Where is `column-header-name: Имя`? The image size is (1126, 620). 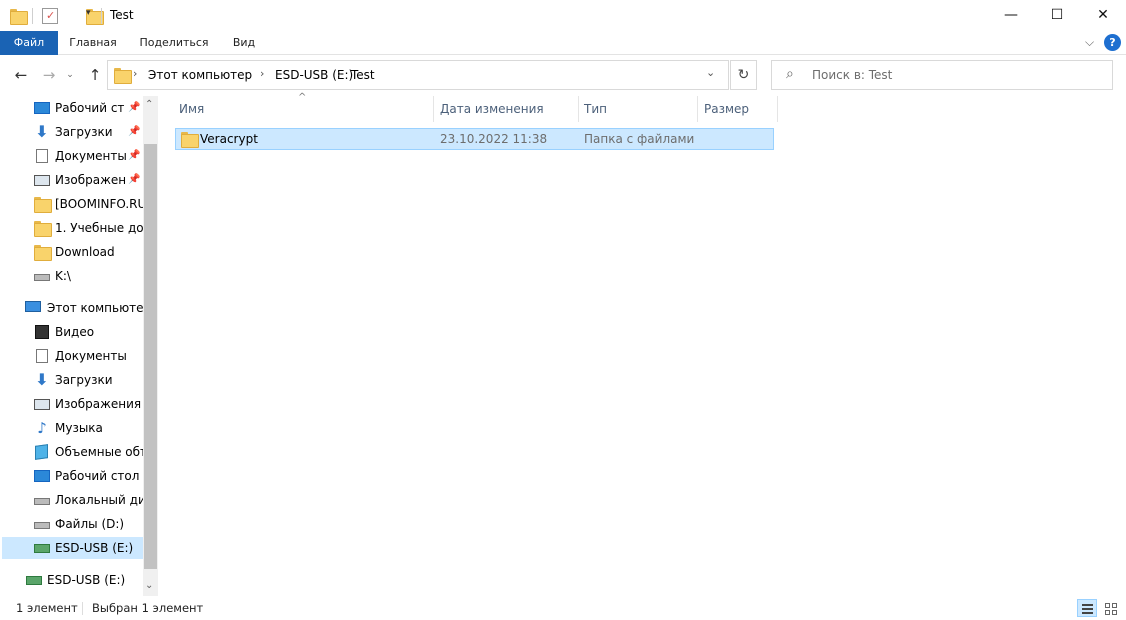 column-header-name: Имя is located at coordinates (191, 109).